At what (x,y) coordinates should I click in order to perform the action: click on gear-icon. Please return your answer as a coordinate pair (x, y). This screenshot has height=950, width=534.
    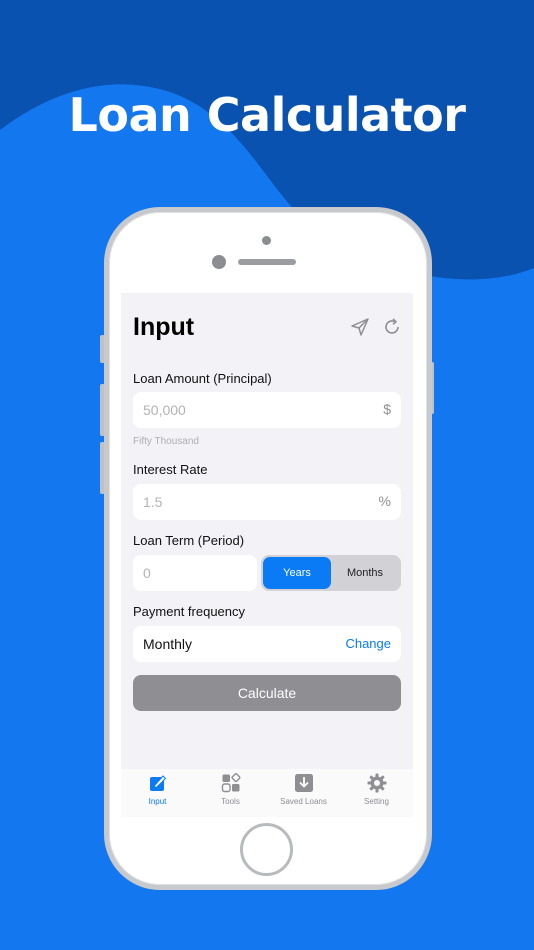
    Looking at the image, I should click on (376, 783).